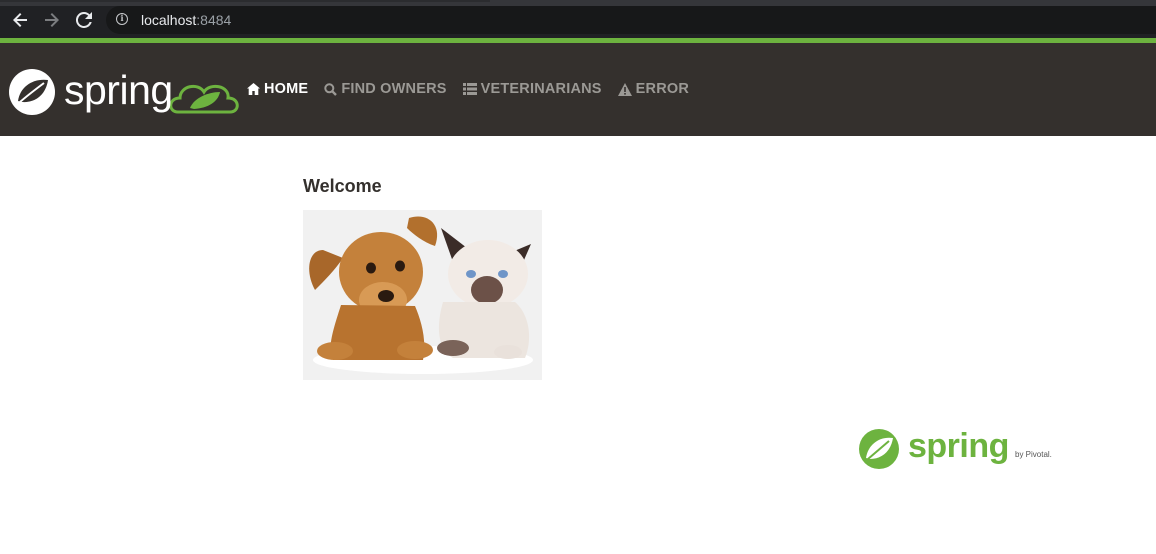  What do you see at coordinates (52, 20) in the screenshot?
I see `forward-arrow-icon` at bounding box center [52, 20].